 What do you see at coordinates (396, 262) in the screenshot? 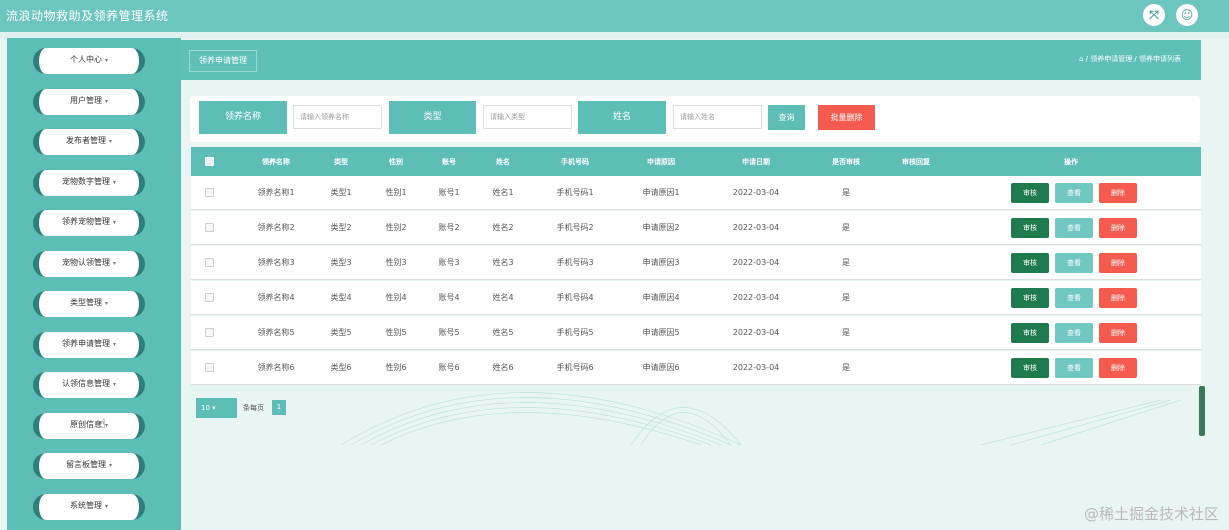
I see `cell-gender: 性别3` at bounding box center [396, 262].